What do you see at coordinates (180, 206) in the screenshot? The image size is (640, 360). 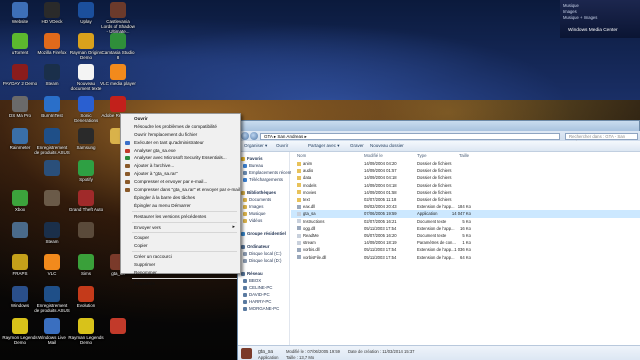 I see `context-menu-item: Épingler au menu Démarrer` at bounding box center [180, 206].